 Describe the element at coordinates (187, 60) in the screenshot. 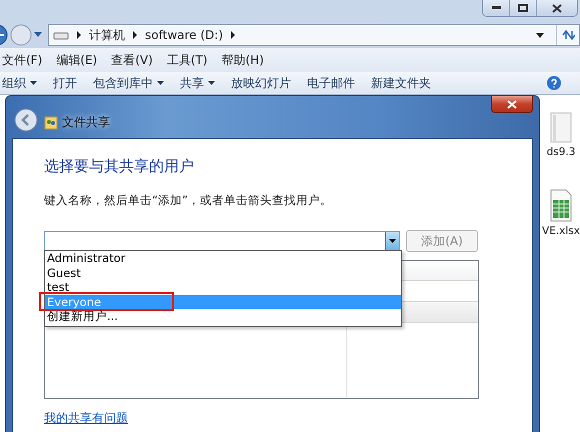

I see `menu-item: 工具(T)` at that location.